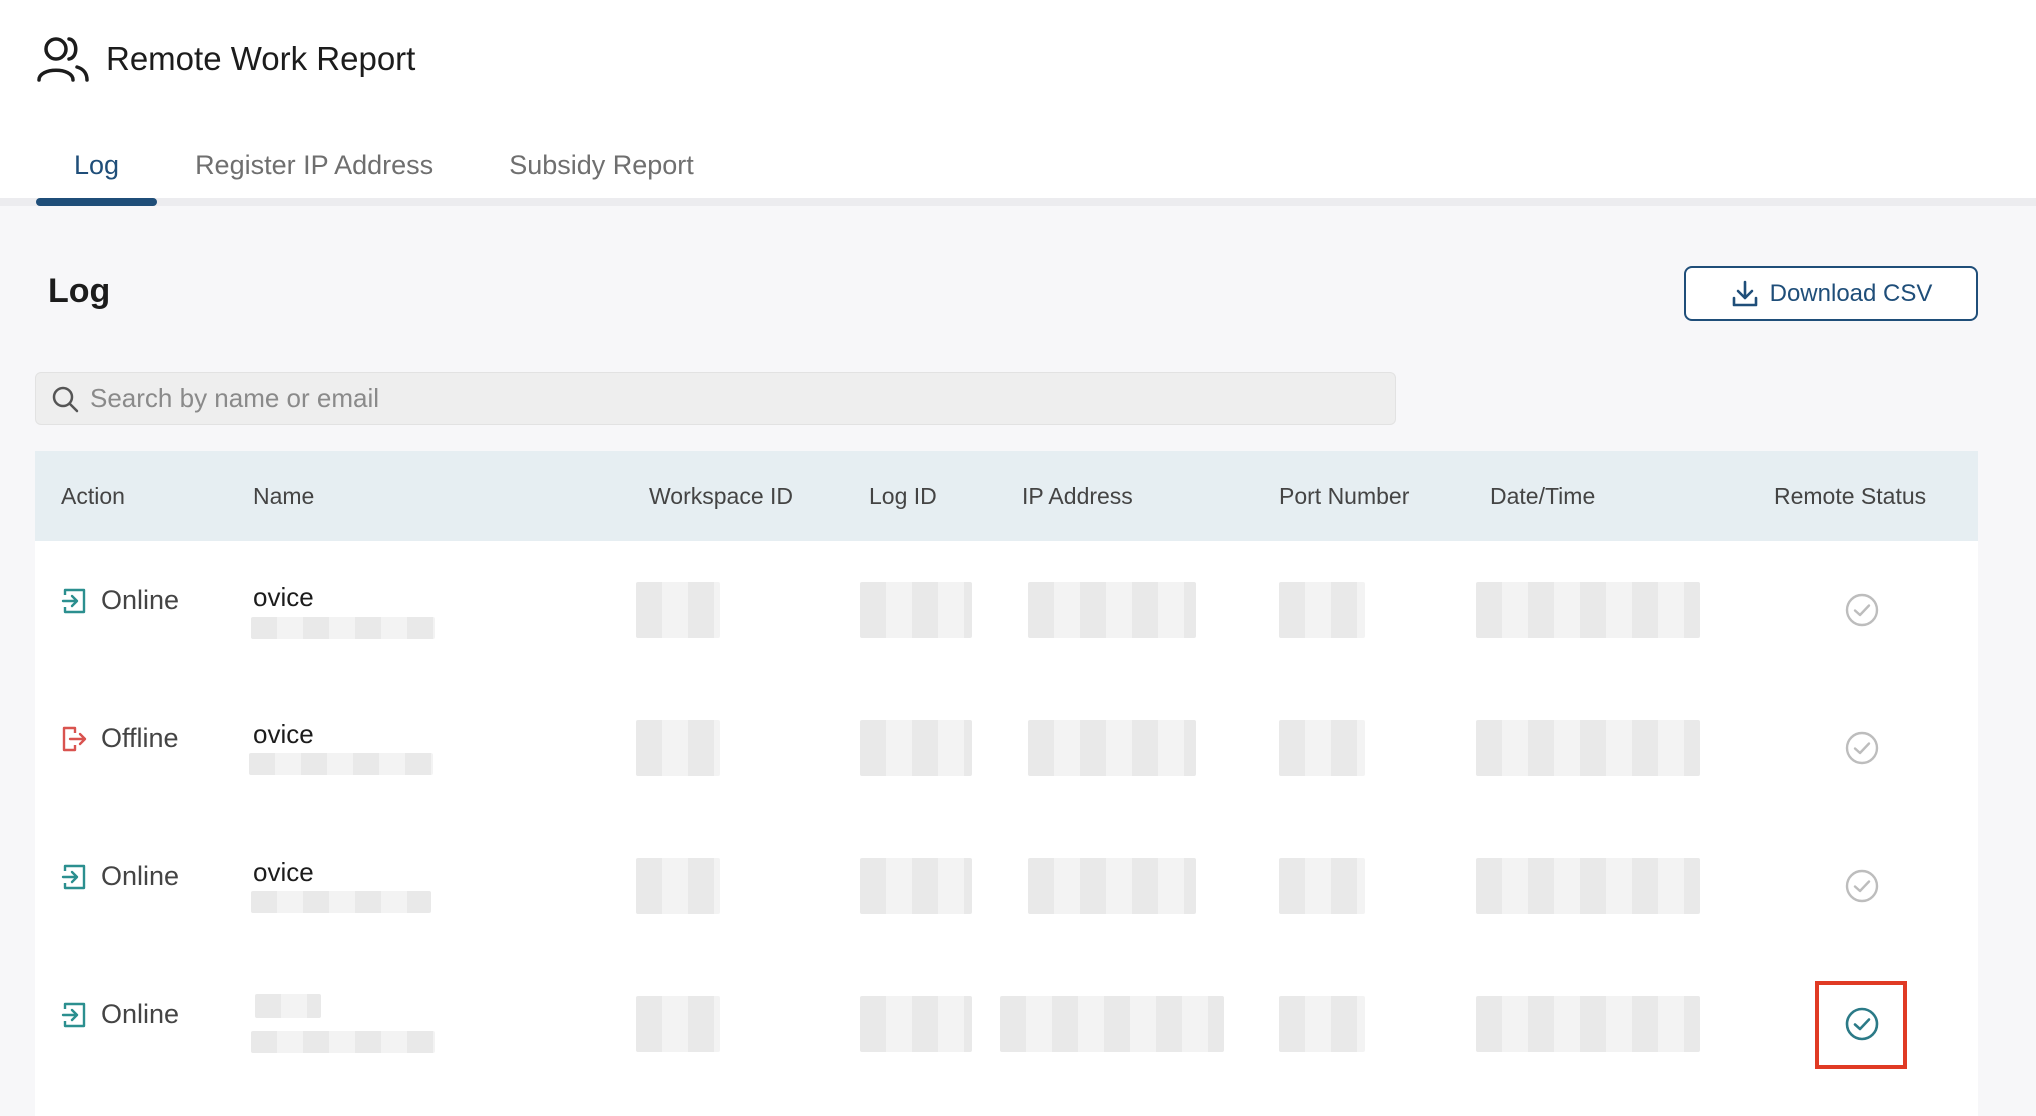  Describe the element at coordinates (1006, 748) in the screenshot. I see `table-row: Offline ovice` at that location.